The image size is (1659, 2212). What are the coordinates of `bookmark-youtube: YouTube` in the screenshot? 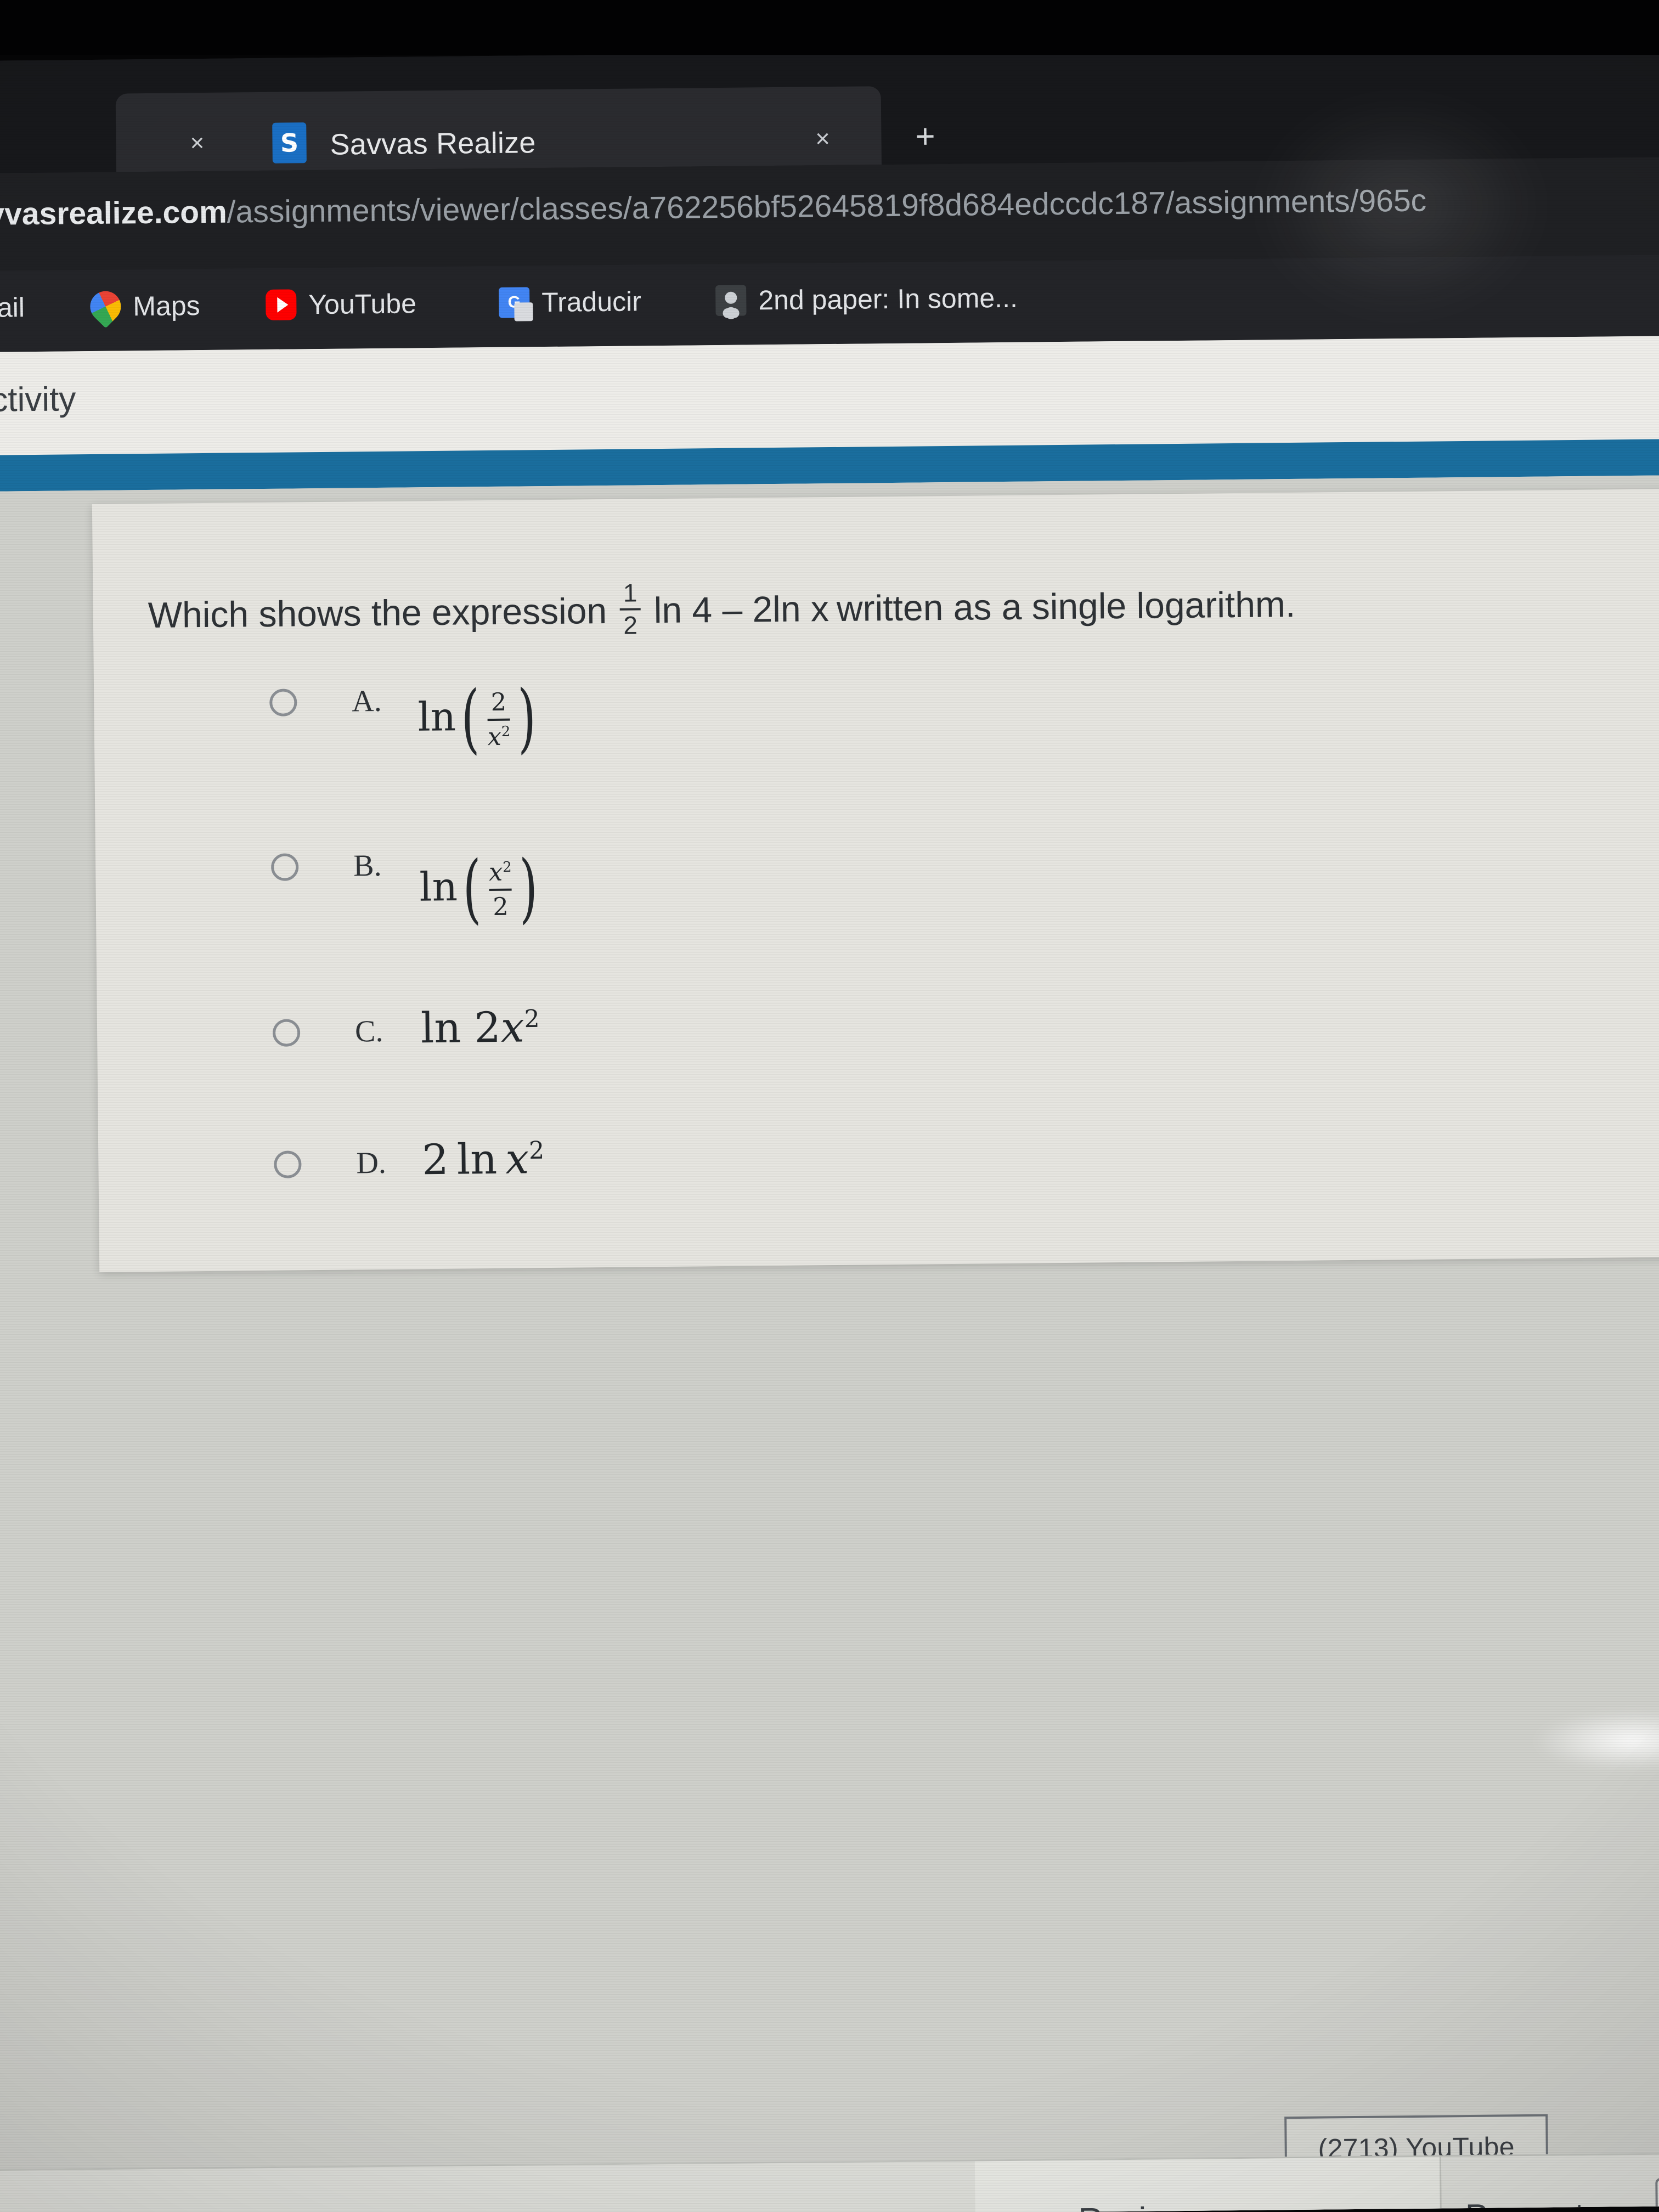 It's located at (341, 304).